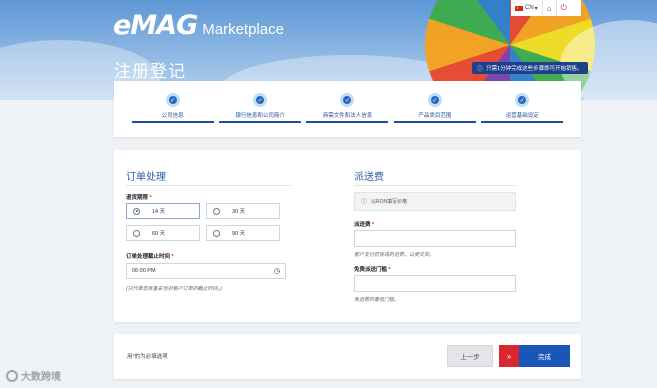 The width and height of the screenshot is (657, 388). What do you see at coordinates (239, 212) in the screenshot?
I see `return-option-label: 30 天` at bounding box center [239, 212].